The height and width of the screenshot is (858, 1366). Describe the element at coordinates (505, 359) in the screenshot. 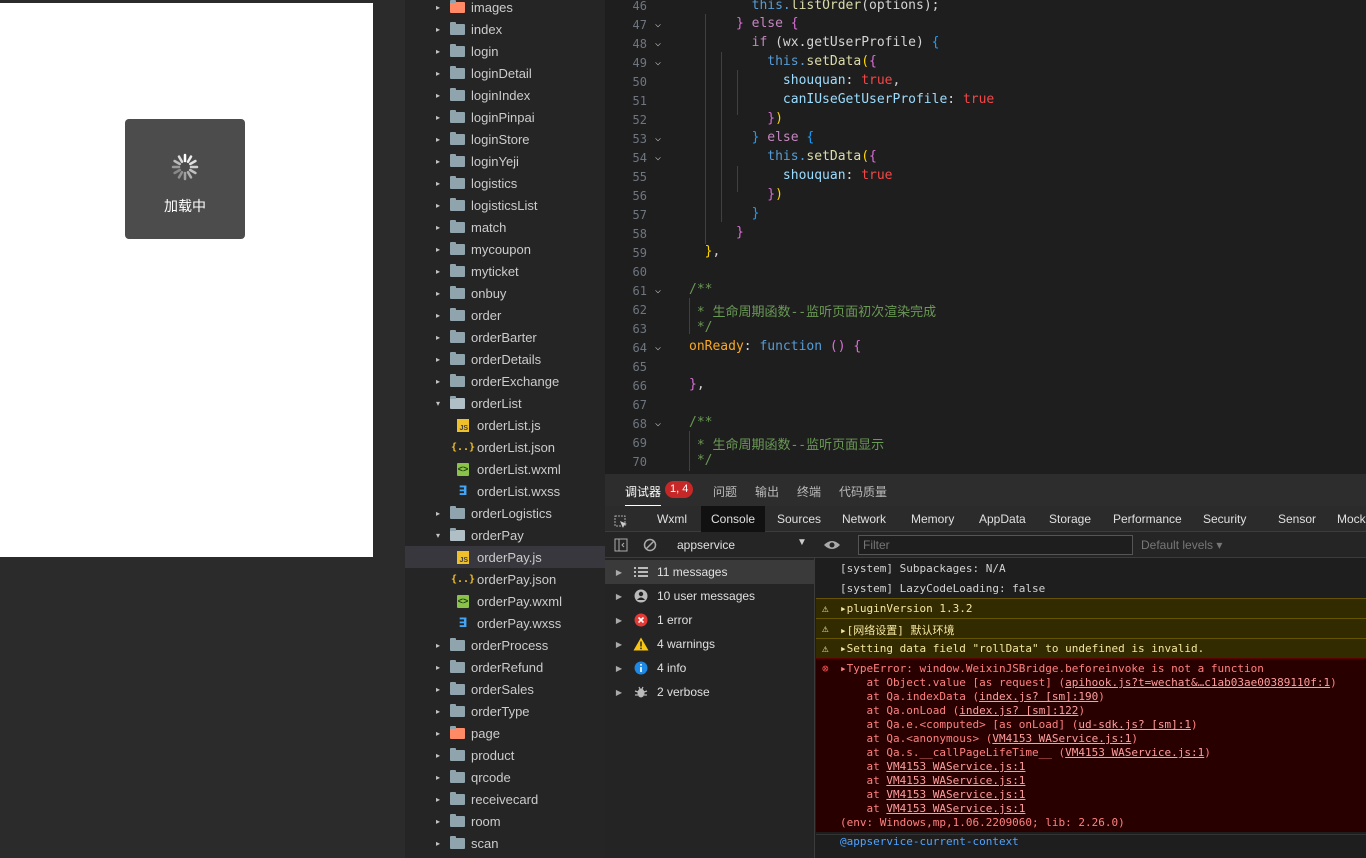

I see `tree-folder-item: ▸ orderDetails` at that location.